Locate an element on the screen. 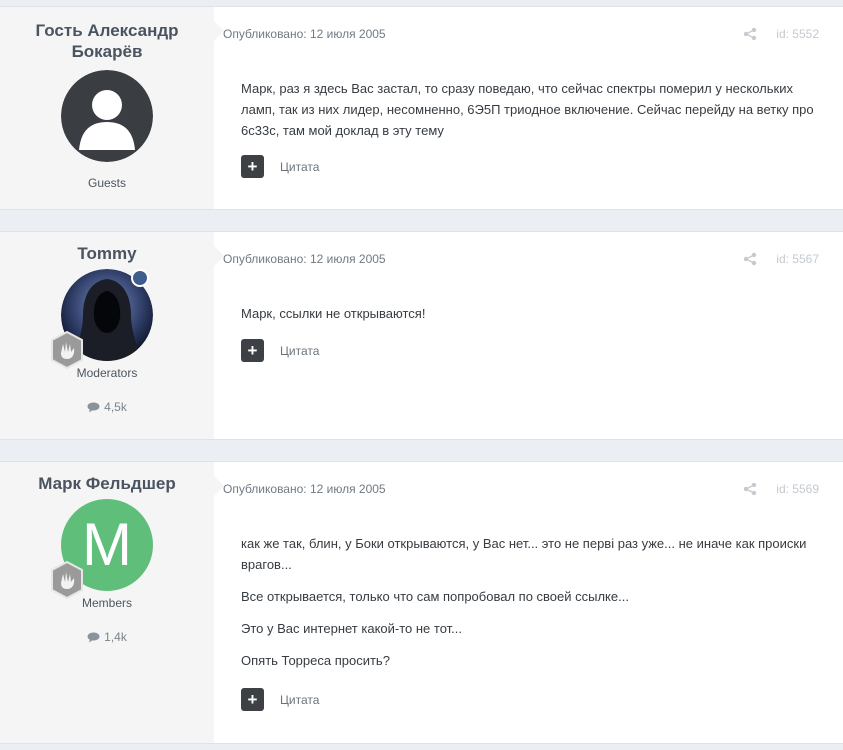 Image resolution: width=843 pixels, height=750 pixels. shield-icon is located at coordinates (140, 278).